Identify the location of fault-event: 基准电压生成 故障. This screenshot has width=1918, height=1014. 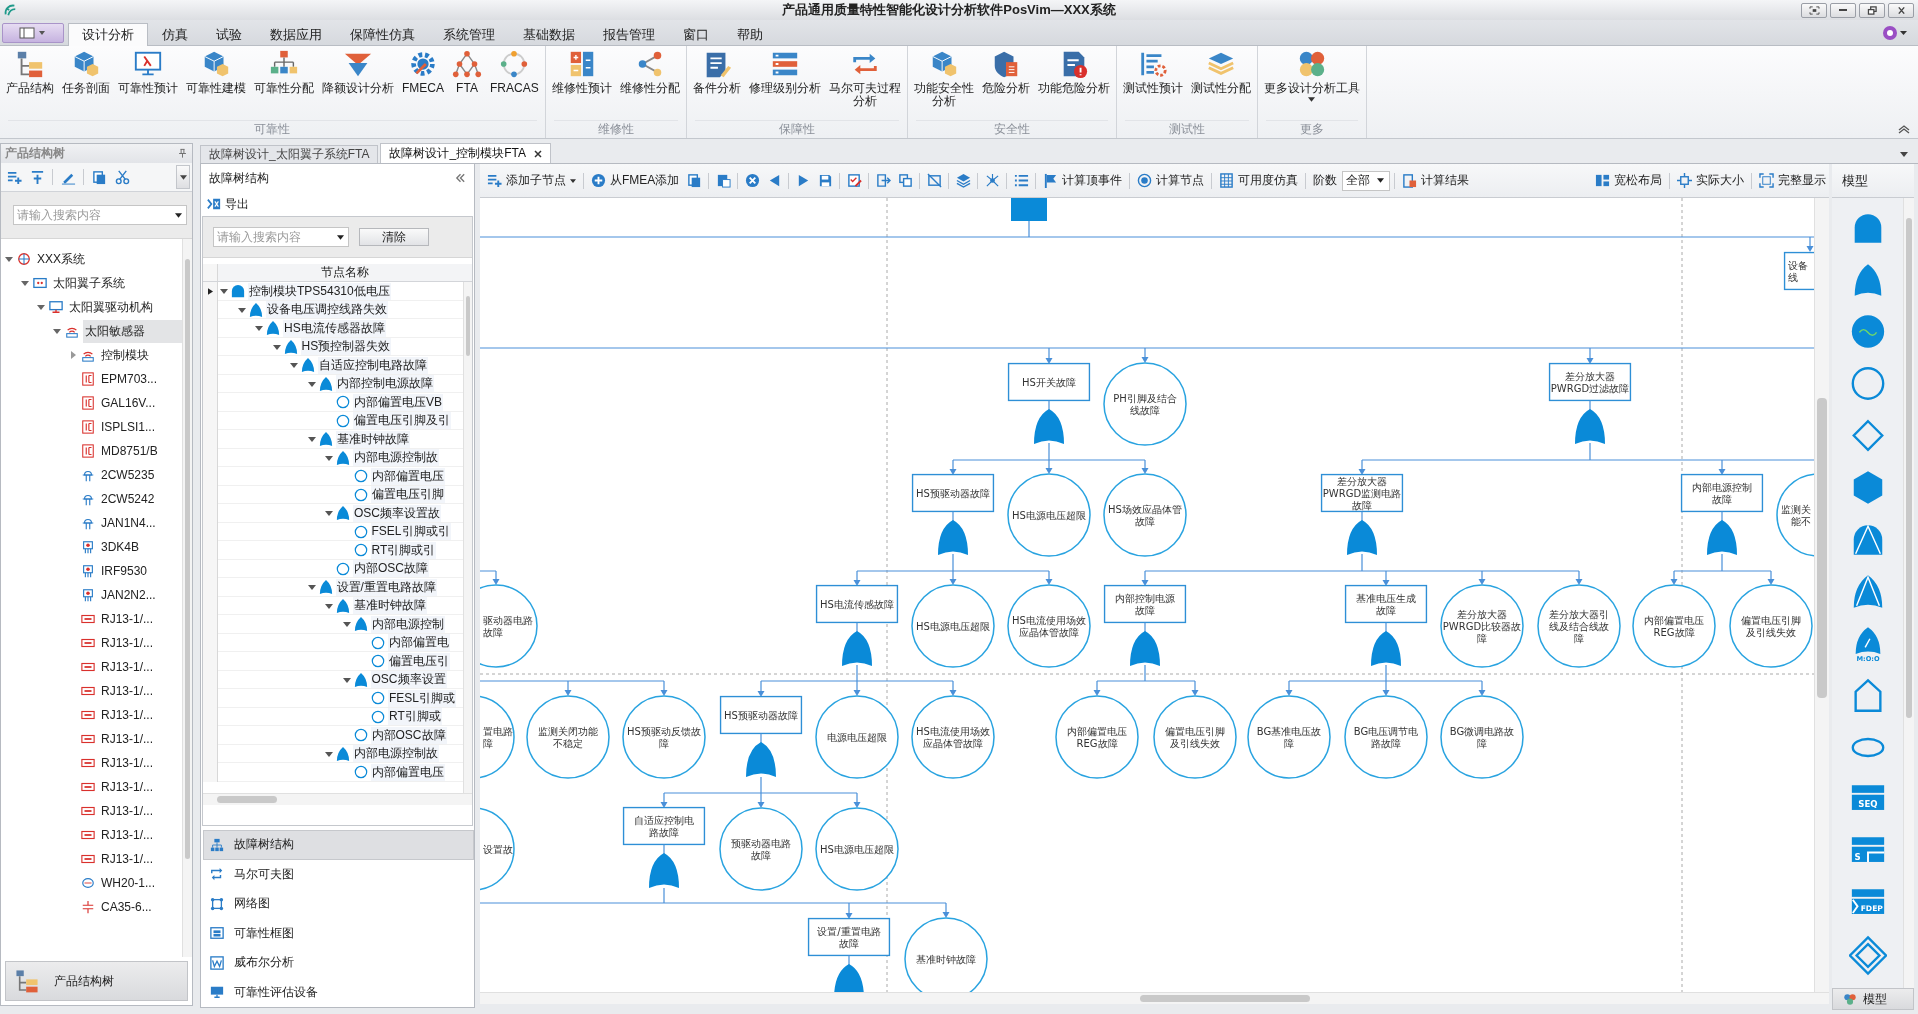
(1386, 604).